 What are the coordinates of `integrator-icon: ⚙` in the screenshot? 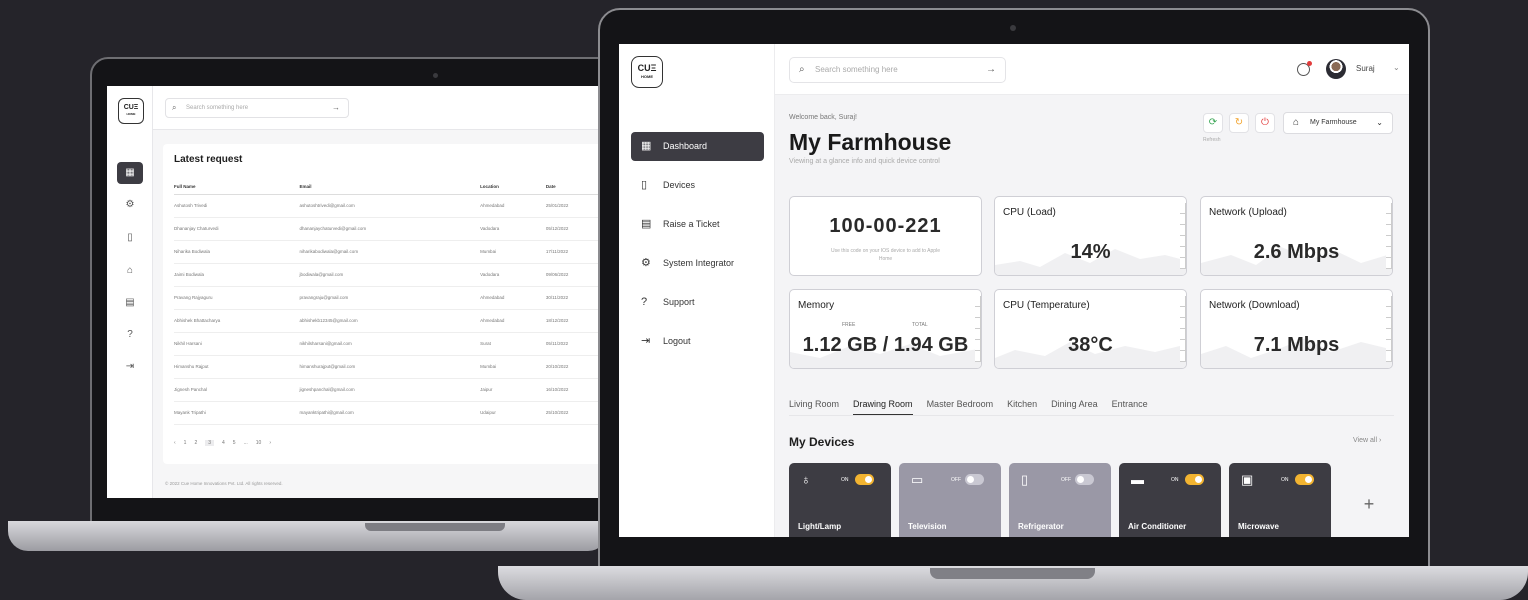 It's located at (130, 205).